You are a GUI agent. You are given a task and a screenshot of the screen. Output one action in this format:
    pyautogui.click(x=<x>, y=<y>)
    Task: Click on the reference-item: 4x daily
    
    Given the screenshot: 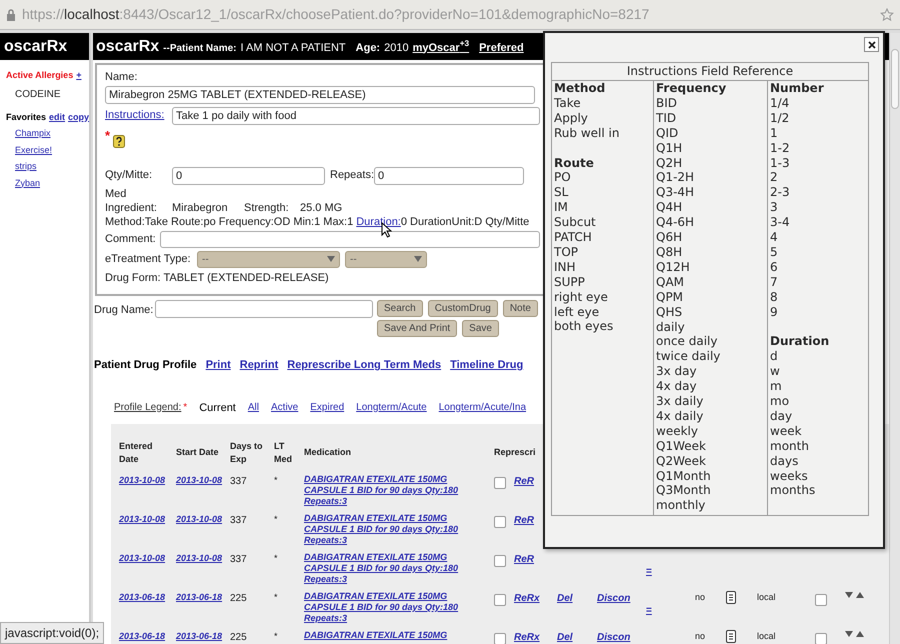 What is the action you would take?
    pyautogui.click(x=680, y=416)
    